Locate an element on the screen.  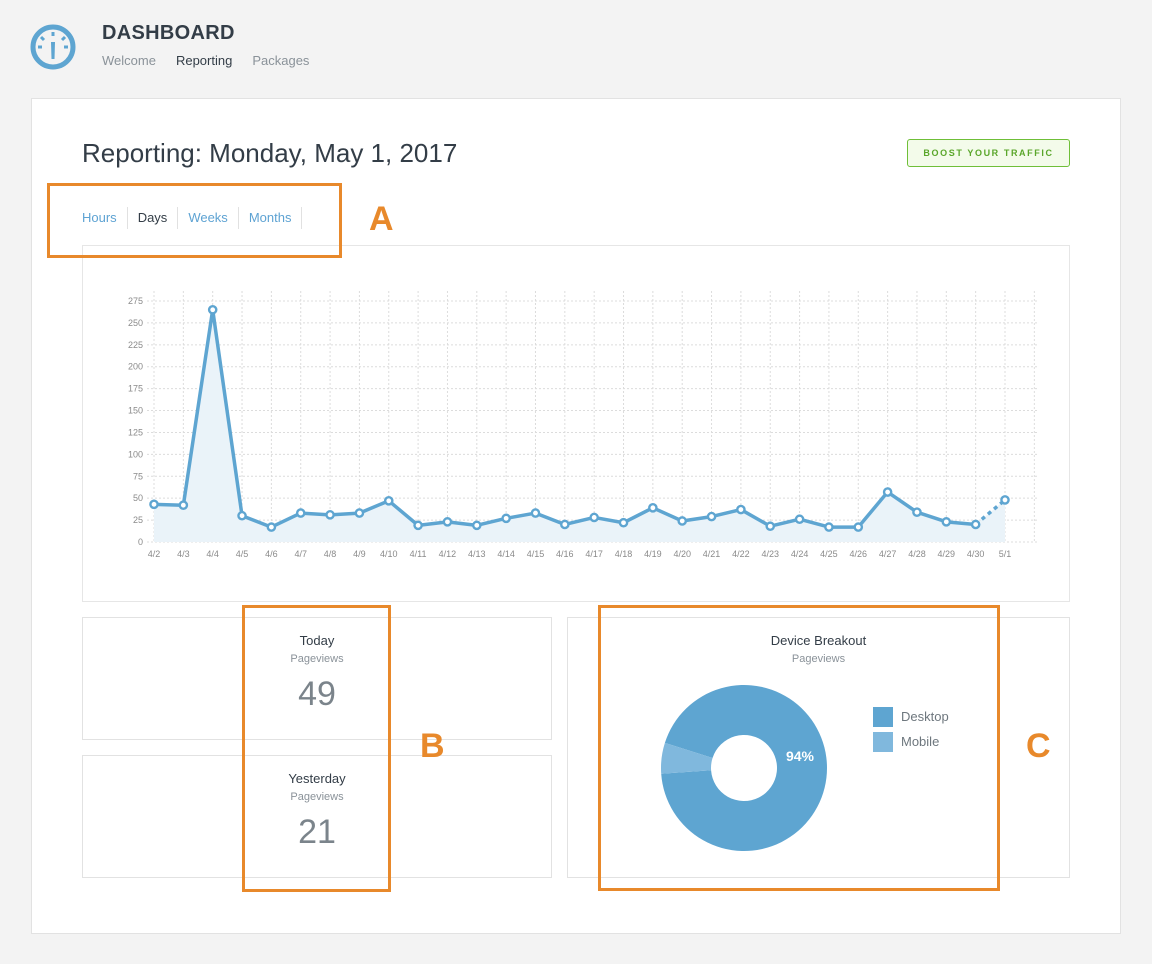
x-tick-label: 4/10 is located at coordinates (389, 554).